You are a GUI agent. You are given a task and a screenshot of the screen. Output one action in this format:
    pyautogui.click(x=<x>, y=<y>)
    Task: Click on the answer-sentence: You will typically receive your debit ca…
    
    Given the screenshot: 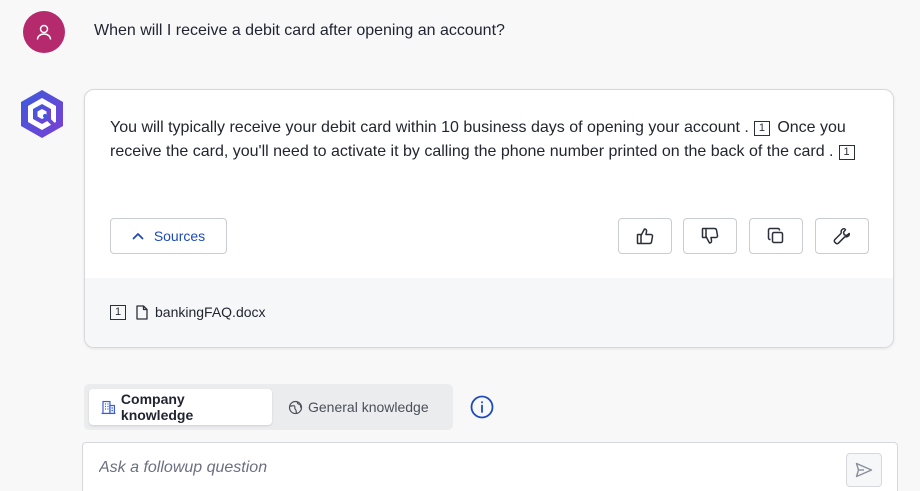 What is the action you would take?
    pyautogui.click(x=429, y=127)
    